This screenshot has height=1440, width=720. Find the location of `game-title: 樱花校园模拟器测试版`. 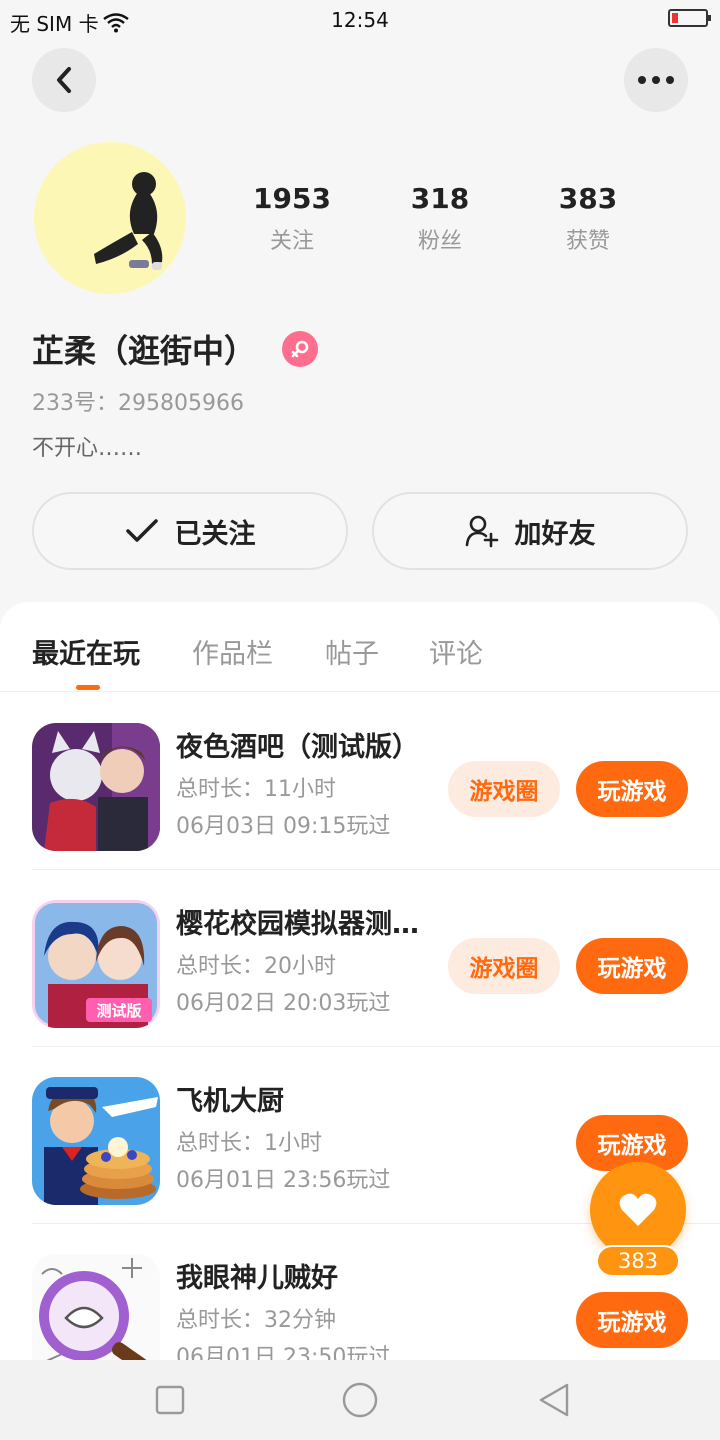

game-title: 樱花校园模拟器测试版 is located at coordinates (303, 924).